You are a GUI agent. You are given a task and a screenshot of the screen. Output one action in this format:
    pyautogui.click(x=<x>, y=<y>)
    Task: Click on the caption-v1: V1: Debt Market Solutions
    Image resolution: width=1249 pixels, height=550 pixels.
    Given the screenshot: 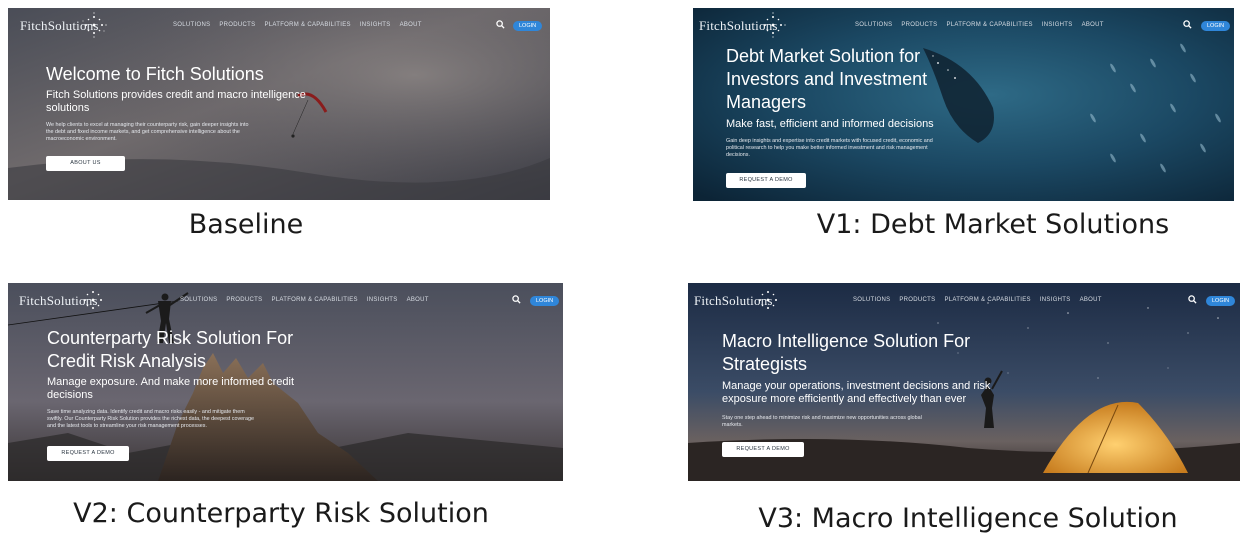 What is the action you would take?
    pyautogui.click(x=993, y=224)
    